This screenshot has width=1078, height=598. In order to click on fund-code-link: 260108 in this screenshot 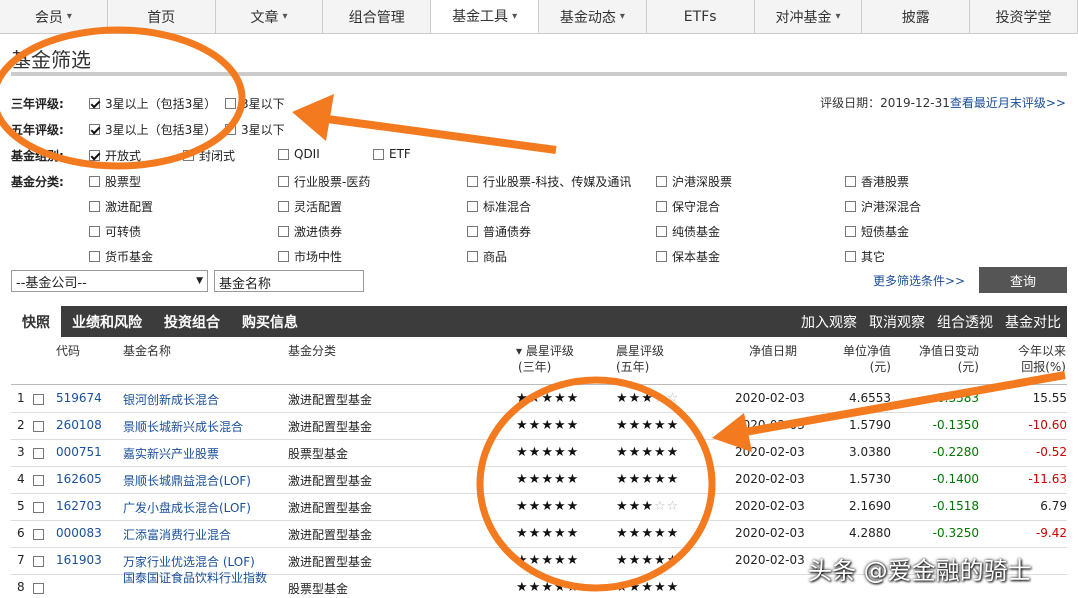, I will do `click(79, 425)`.